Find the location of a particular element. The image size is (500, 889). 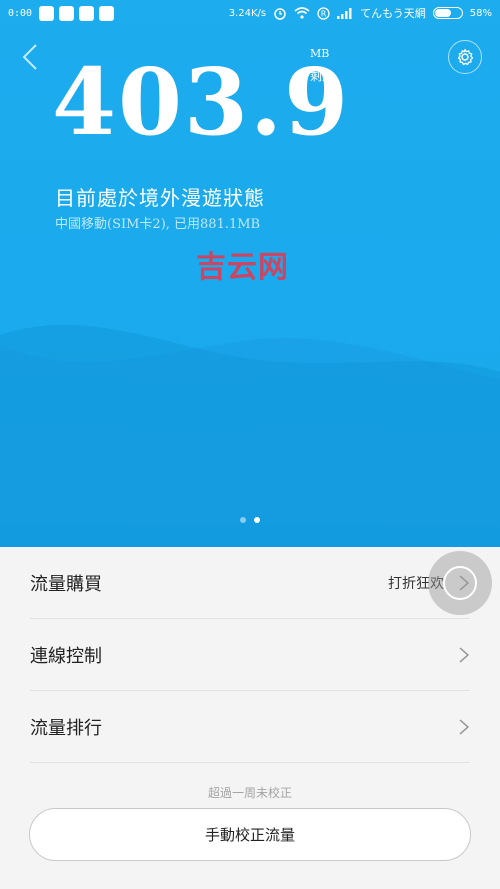

page-dot-active is located at coordinates (257, 520).